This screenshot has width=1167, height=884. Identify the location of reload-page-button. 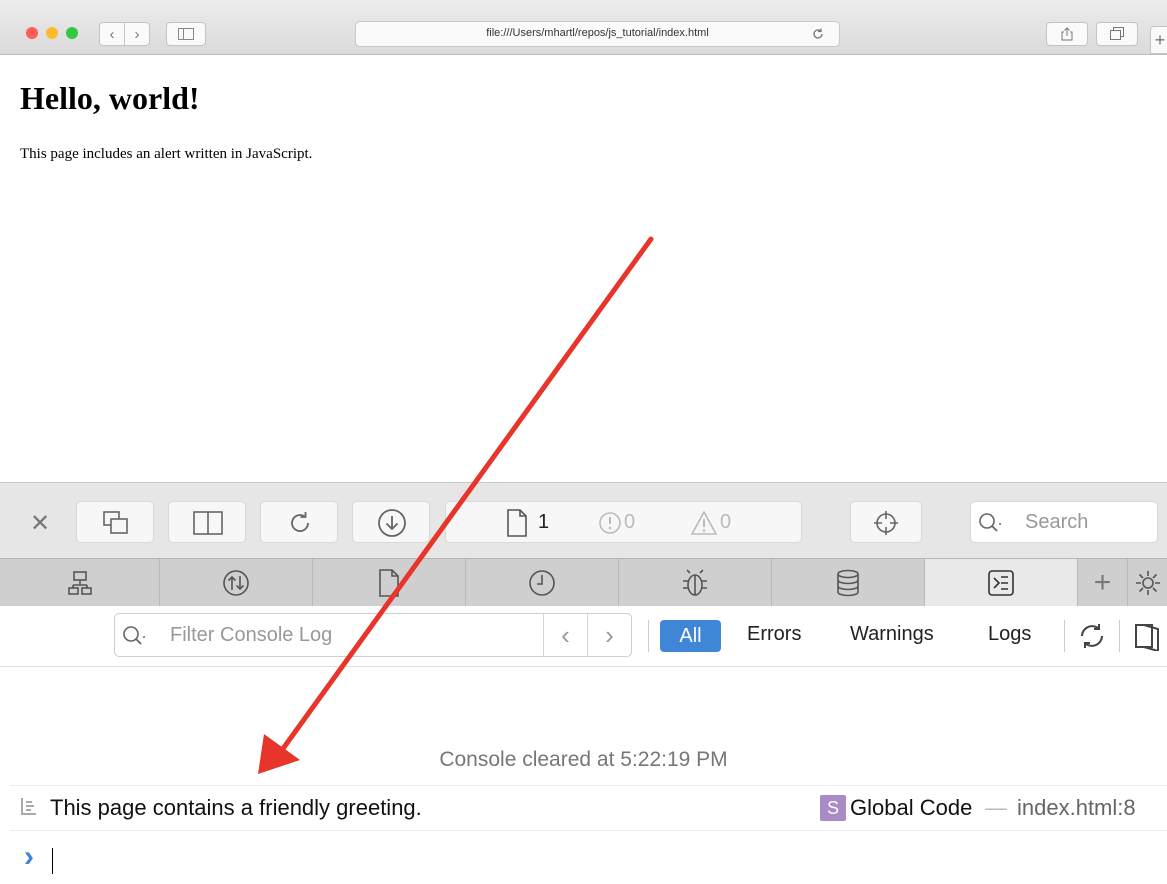
(299, 522).